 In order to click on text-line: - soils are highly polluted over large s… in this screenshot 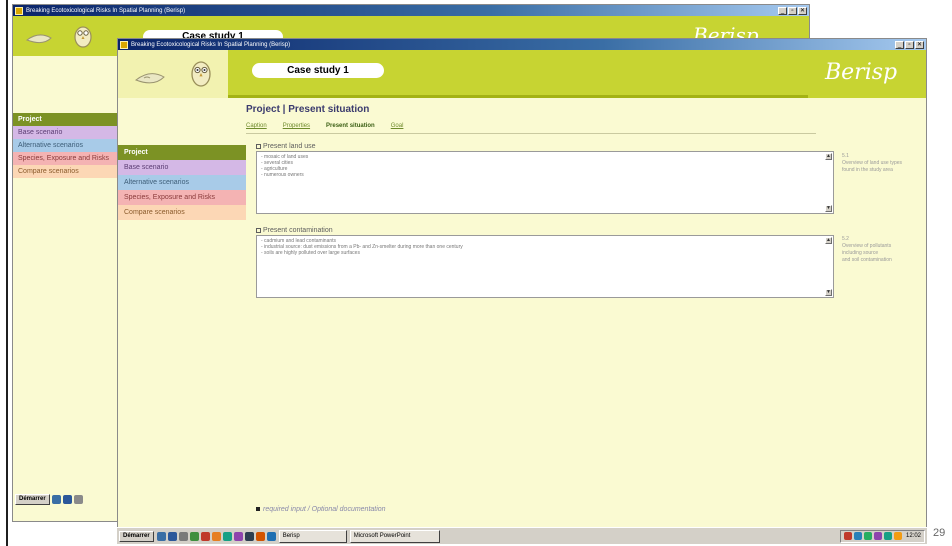, I will do `click(310, 253)`.